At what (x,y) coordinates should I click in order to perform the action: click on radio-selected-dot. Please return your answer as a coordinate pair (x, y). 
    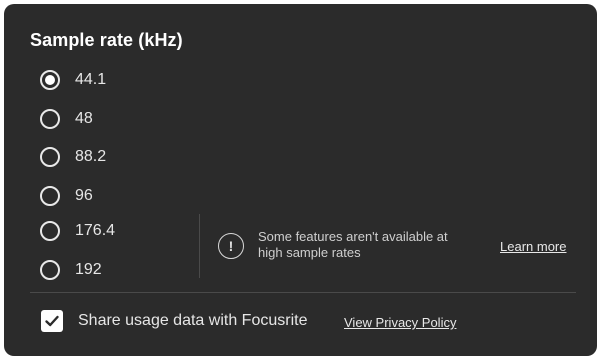
    Looking at the image, I should click on (50, 80).